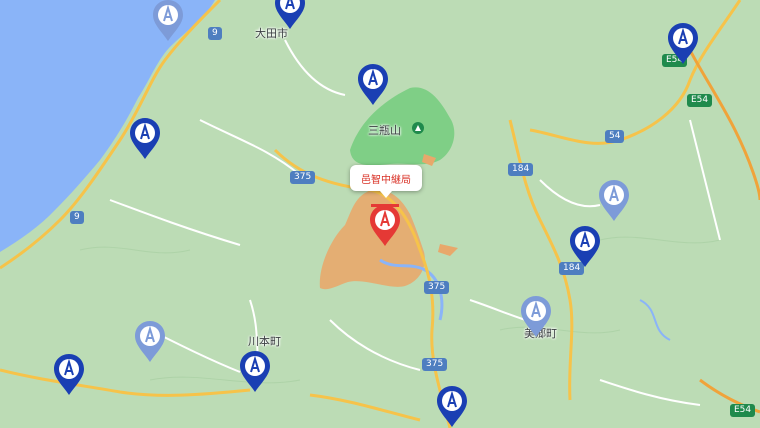  What do you see at coordinates (615, 136) in the screenshot?
I see `road-shield-54: 54` at bounding box center [615, 136].